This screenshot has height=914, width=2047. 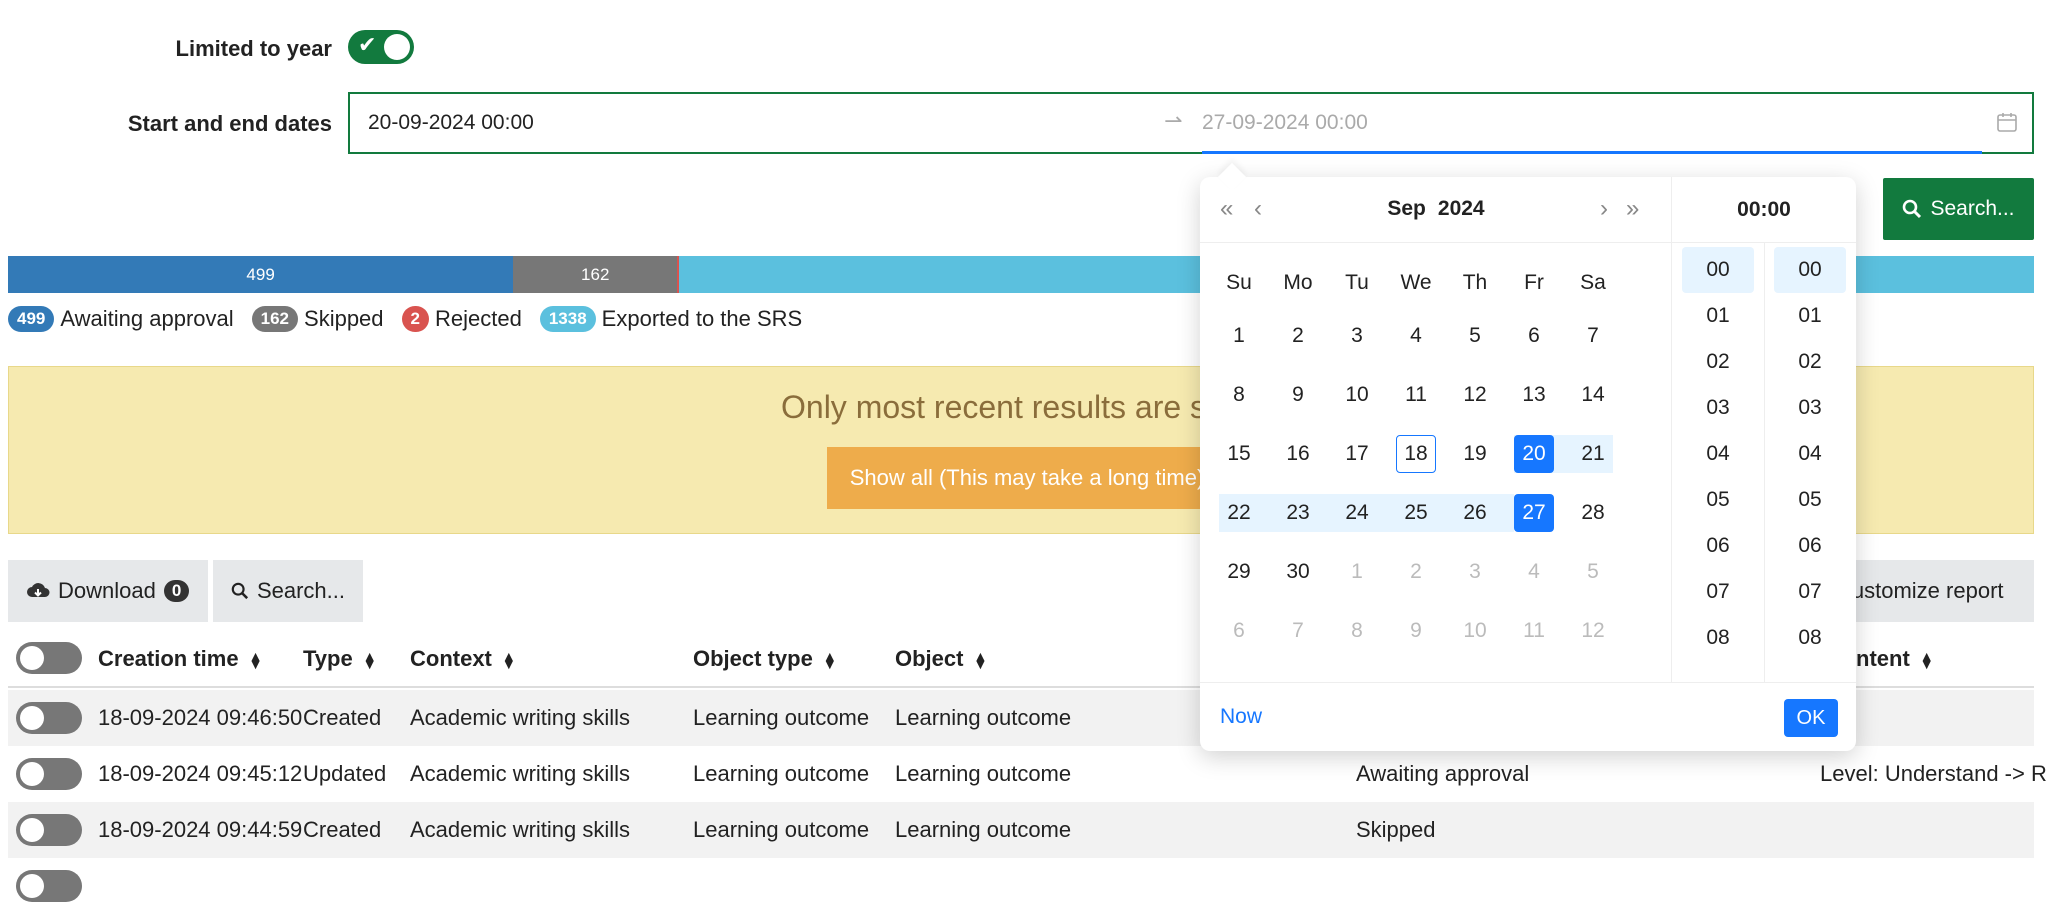 What do you see at coordinates (1239, 454) in the screenshot?
I see `calendar-day: 15` at bounding box center [1239, 454].